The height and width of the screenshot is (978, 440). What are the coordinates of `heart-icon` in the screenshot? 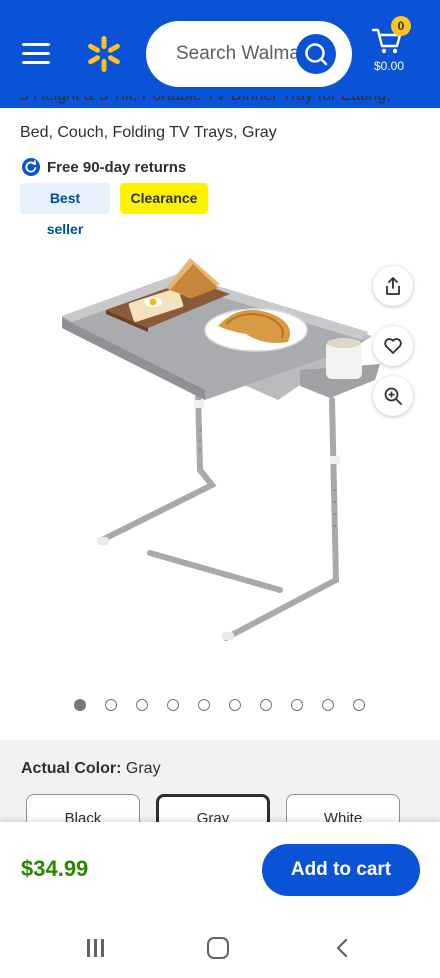 It's located at (393, 346).